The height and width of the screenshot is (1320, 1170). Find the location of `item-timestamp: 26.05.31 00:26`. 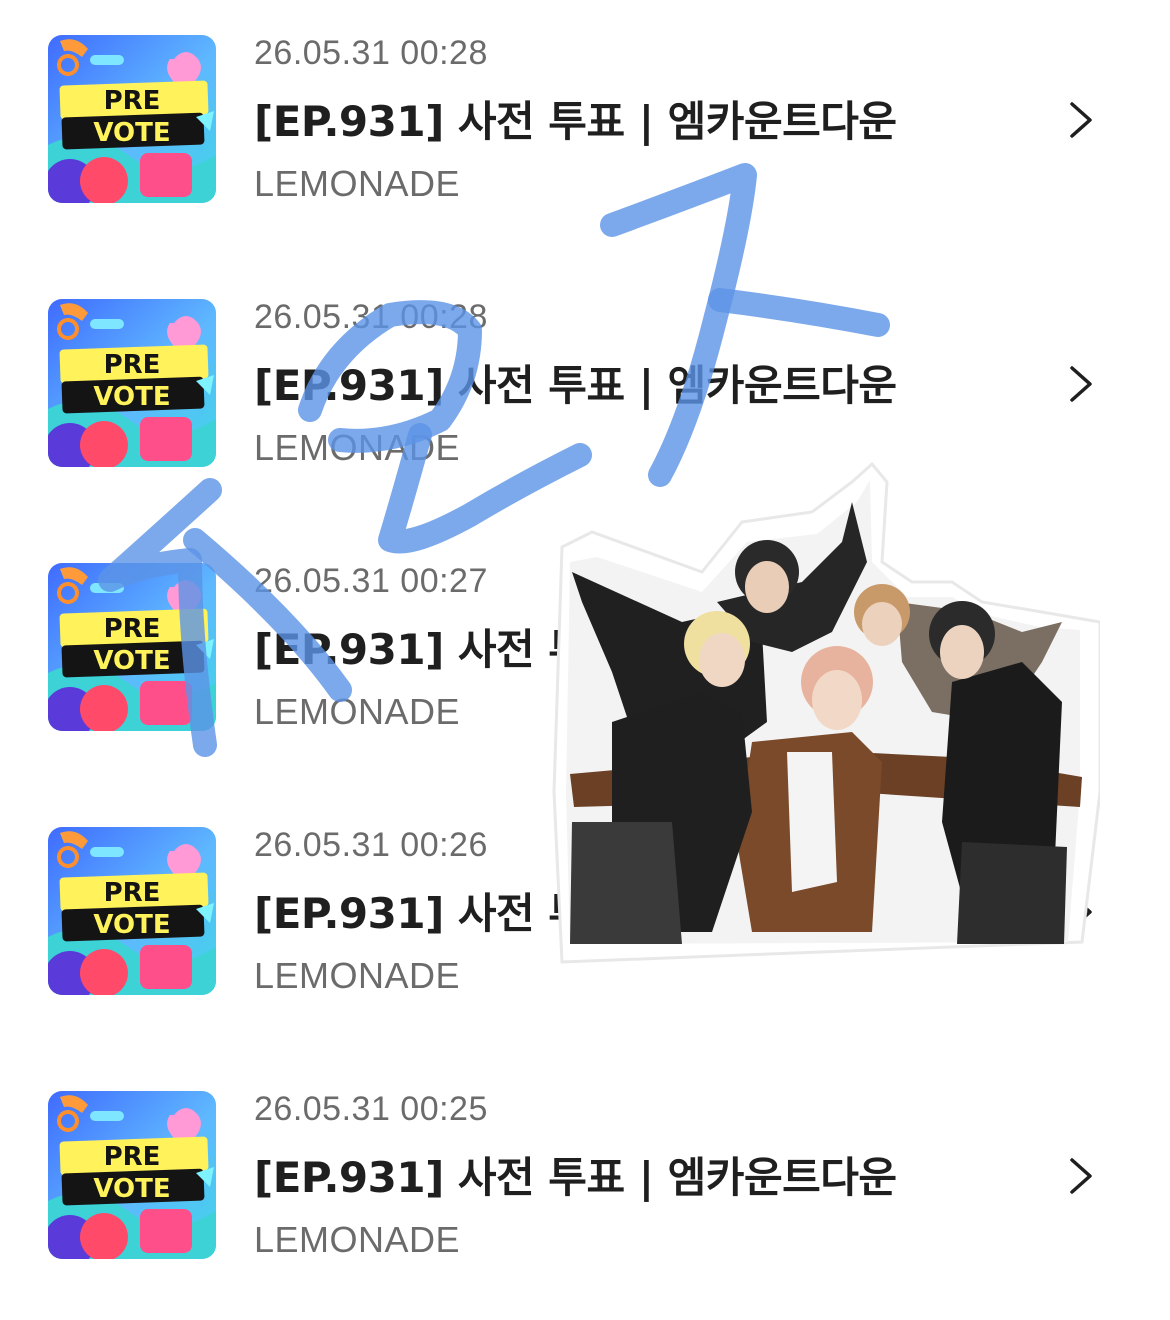

item-timestamp: 26.05.31 00:26 is located at coordinates (371, 845).